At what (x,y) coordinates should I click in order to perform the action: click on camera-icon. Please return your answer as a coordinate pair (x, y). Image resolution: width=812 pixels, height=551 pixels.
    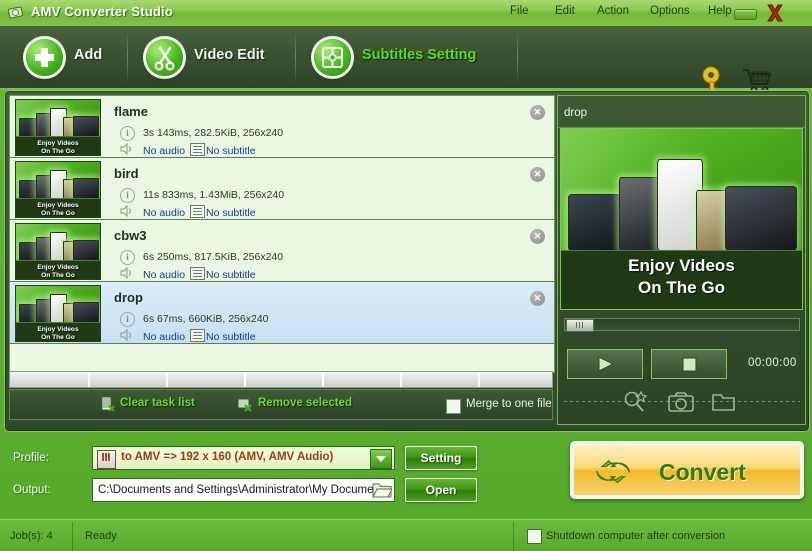
    Looking at the image, I should click on (681, 402).